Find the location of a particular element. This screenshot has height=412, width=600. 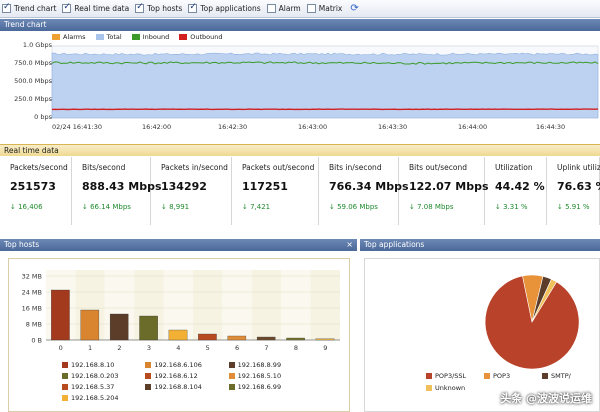

legend-item-host: 192.168.6.99 is located at coordinates (270, 387).